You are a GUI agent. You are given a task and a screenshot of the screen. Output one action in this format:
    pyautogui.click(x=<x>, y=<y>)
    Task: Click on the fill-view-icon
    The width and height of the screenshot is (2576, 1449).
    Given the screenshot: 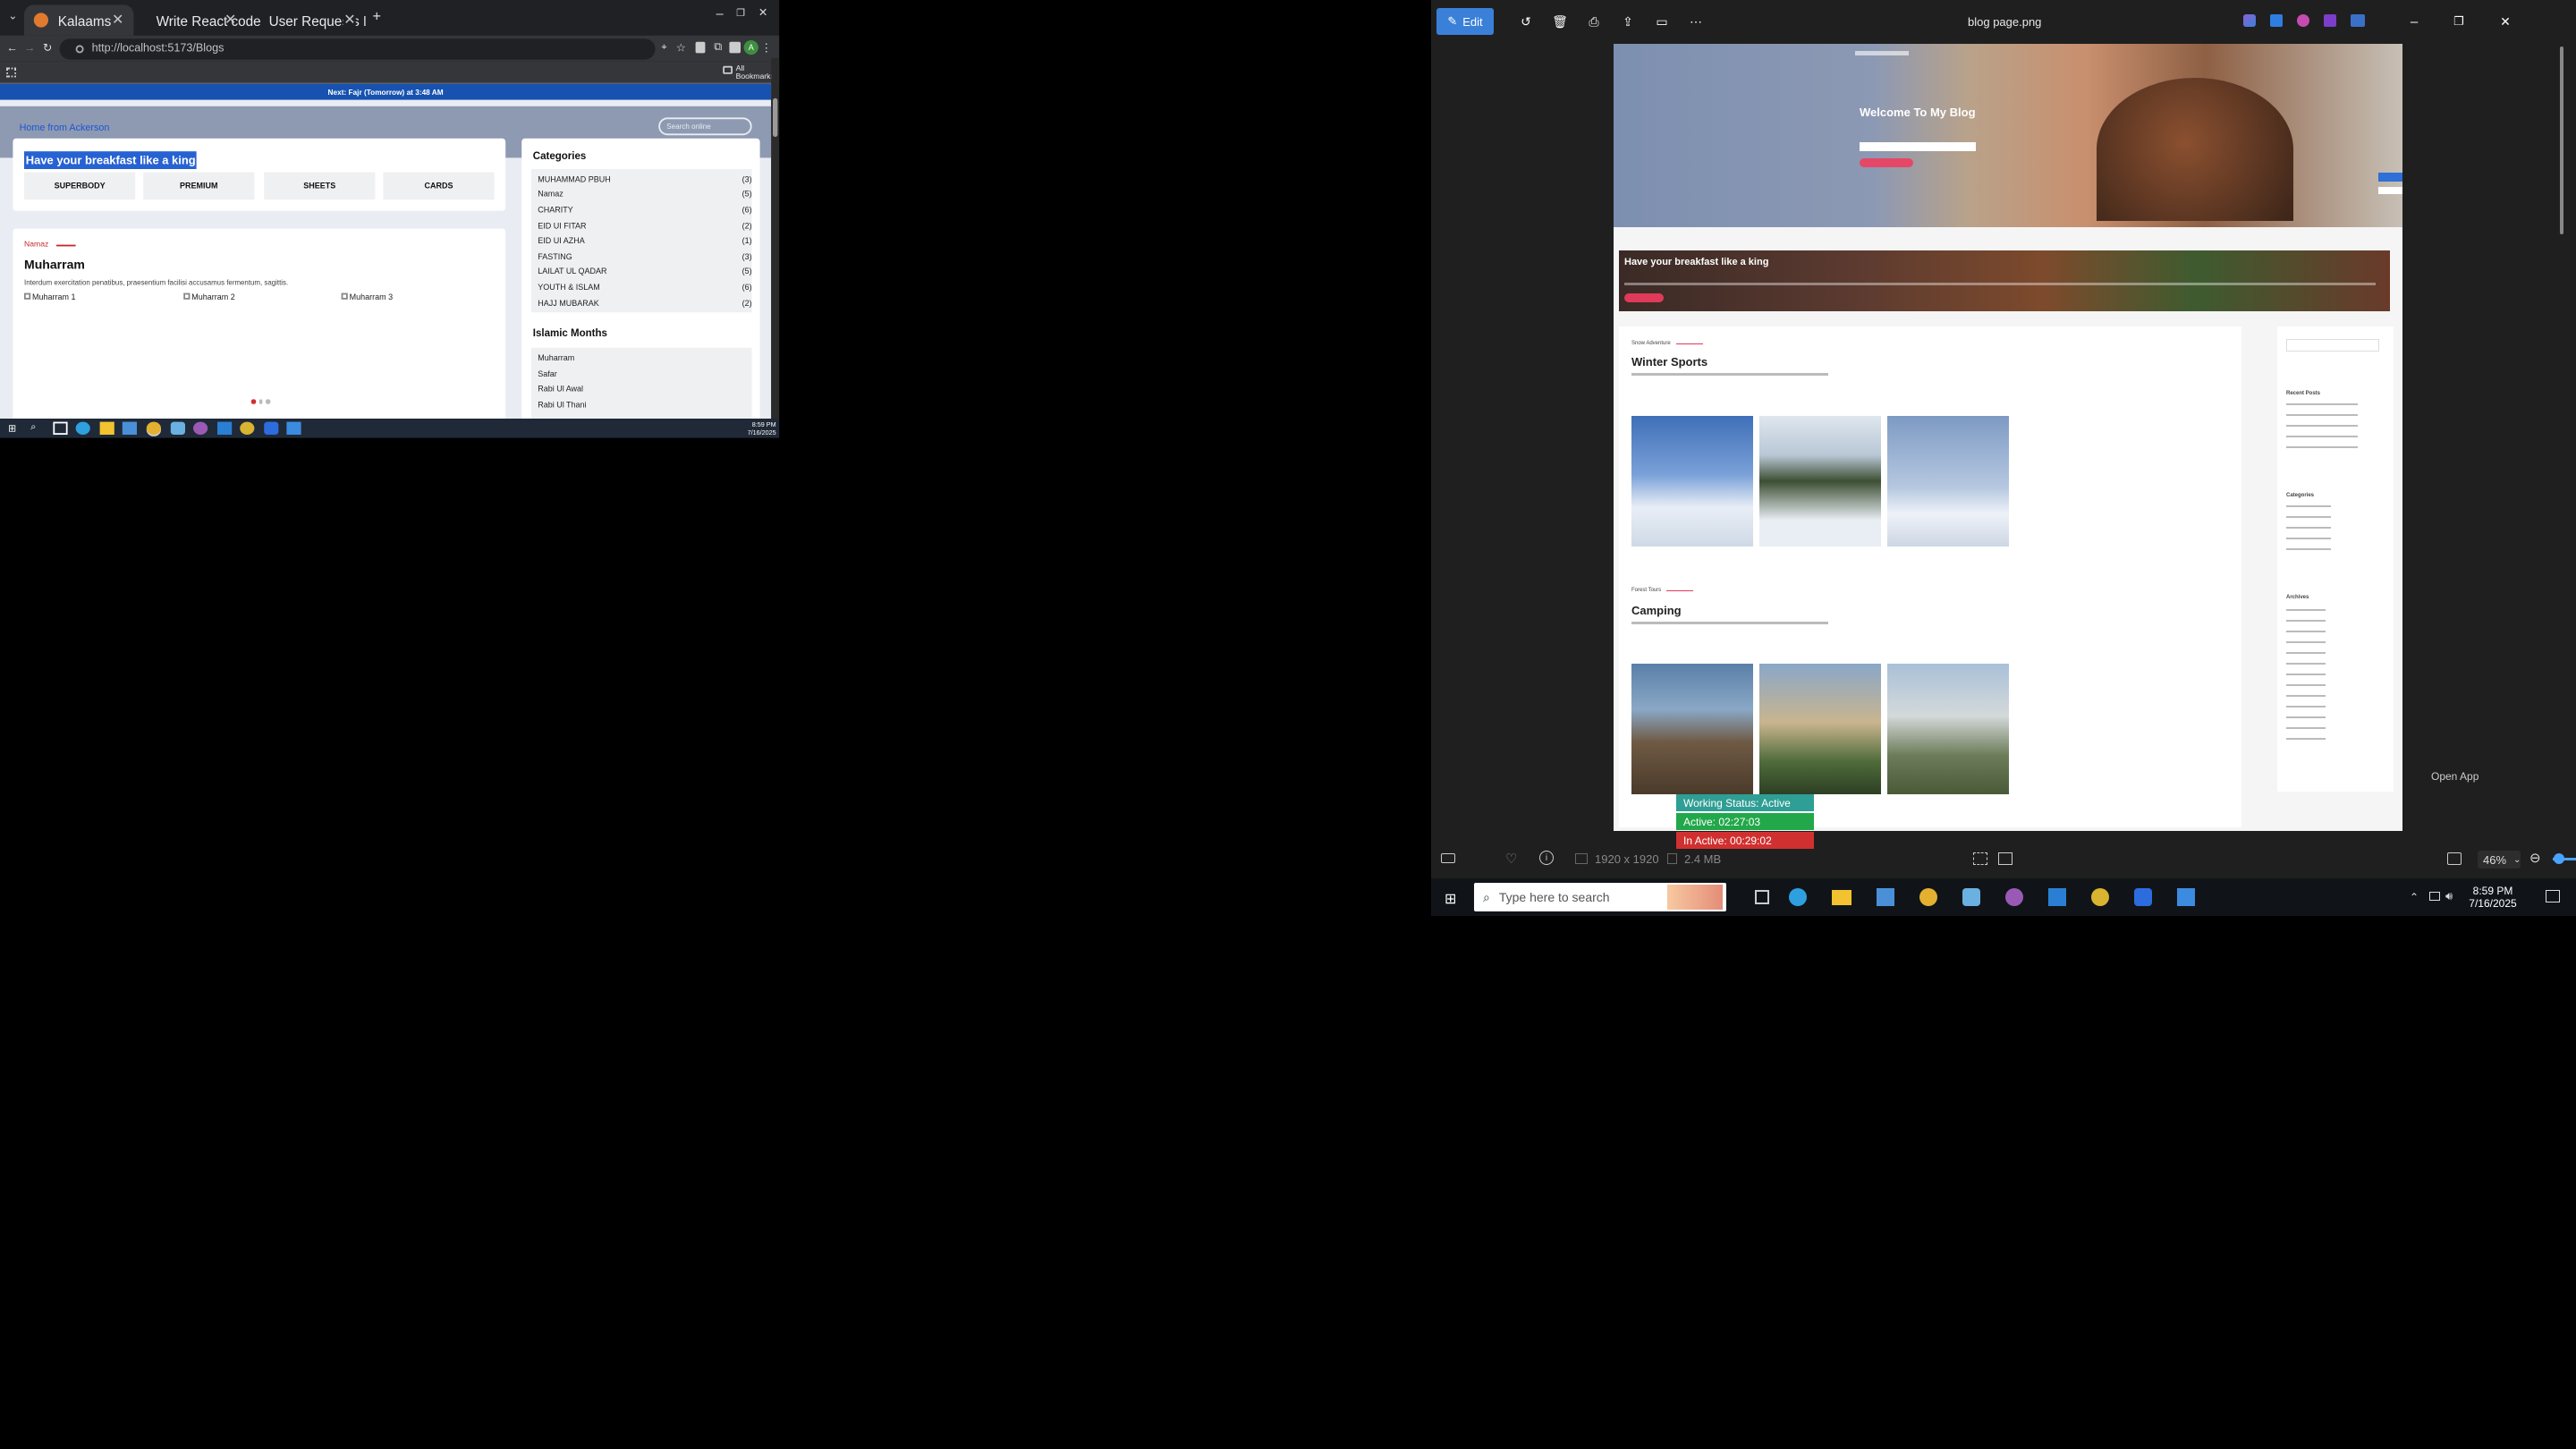 What is the action you would take?
    pyautogui.click(x=2454, y=858)
    